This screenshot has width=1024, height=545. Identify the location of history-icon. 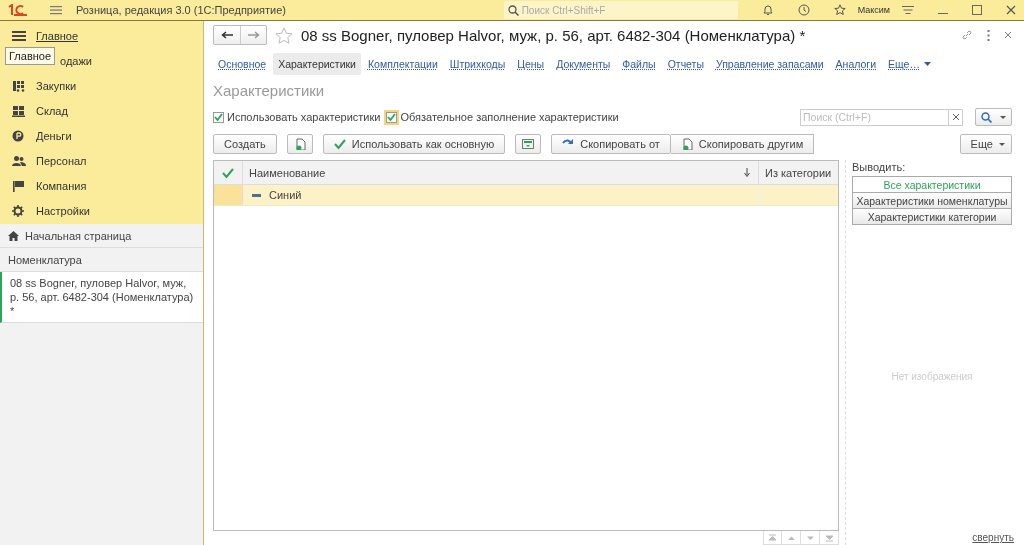
(803, 10).